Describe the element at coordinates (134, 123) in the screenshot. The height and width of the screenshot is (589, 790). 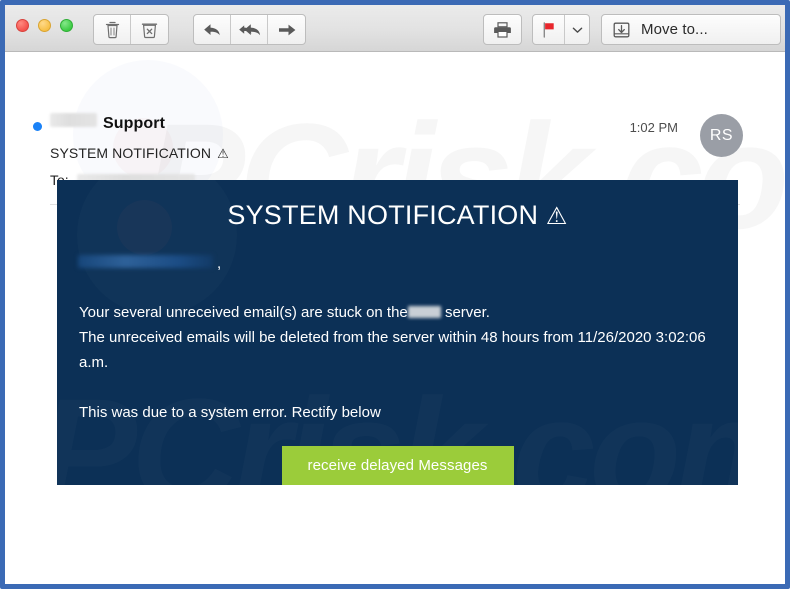
I see `sender-name: Support` at that location.